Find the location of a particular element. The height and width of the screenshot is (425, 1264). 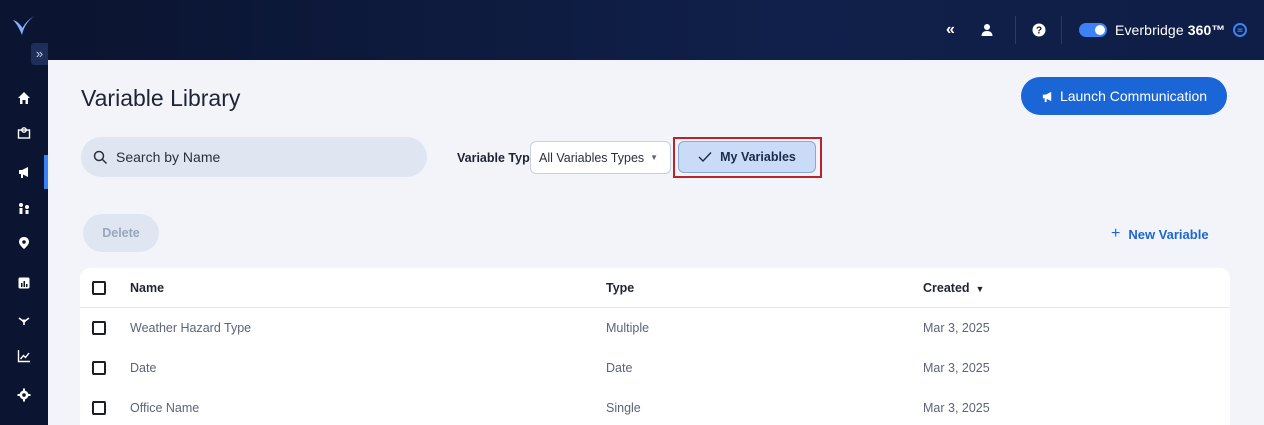

sort-desc-icon: ▼ is located at coordinates (980, 289).